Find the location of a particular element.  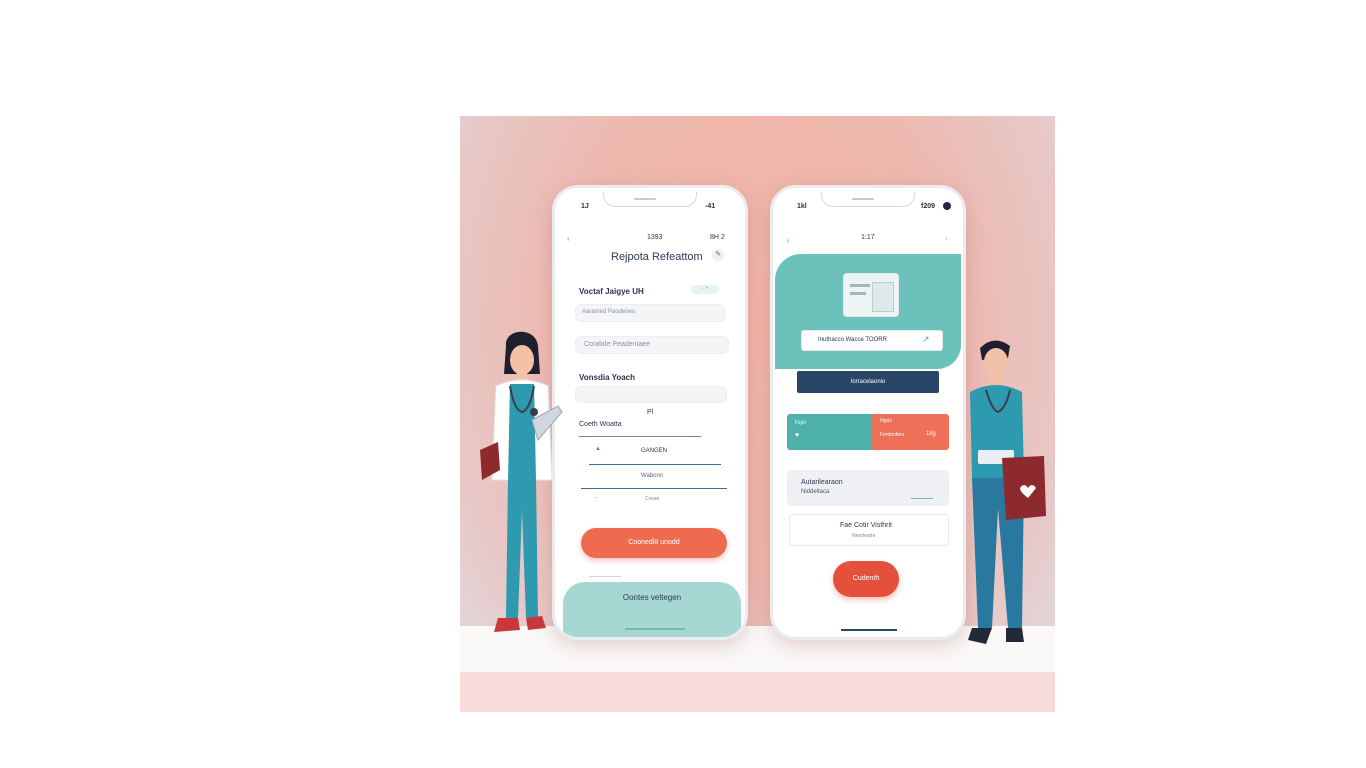

stat-card-left: Figid ♥ · is located at coordinates (829, 432).